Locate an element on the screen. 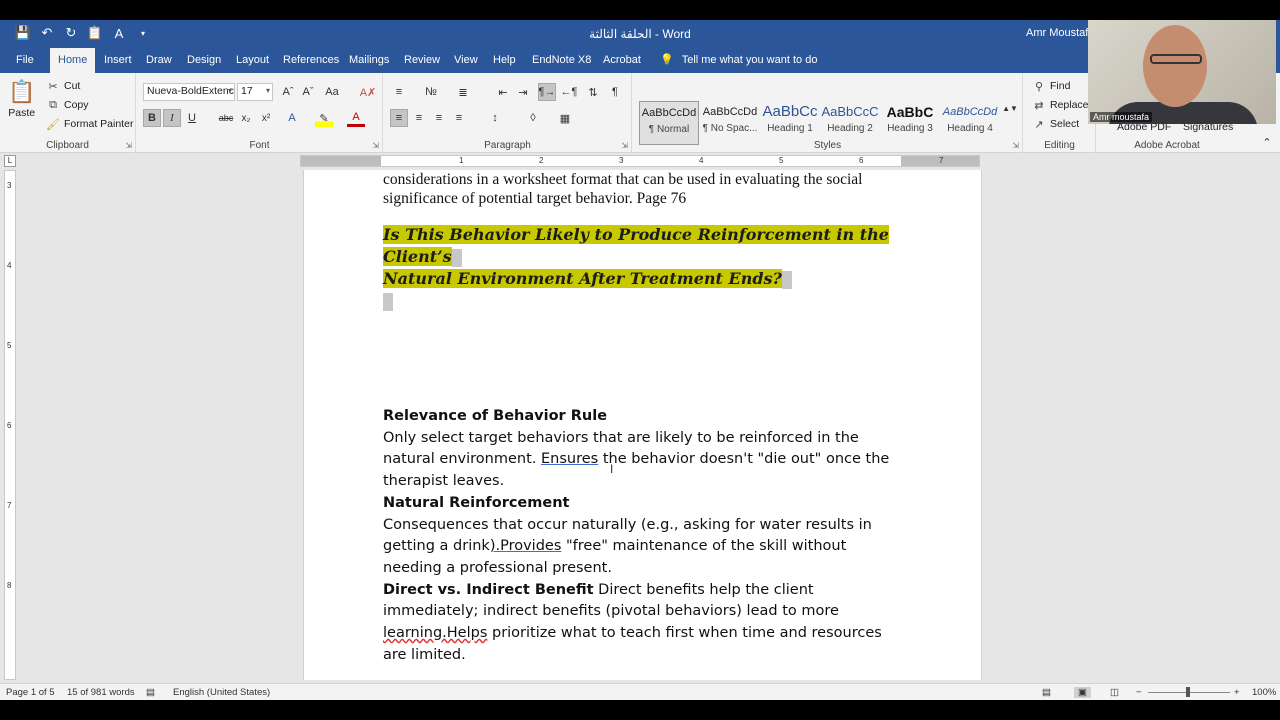 The width and height of the screenshot is (1280, 720). person-glasses is located at coordinates (1176, 59).